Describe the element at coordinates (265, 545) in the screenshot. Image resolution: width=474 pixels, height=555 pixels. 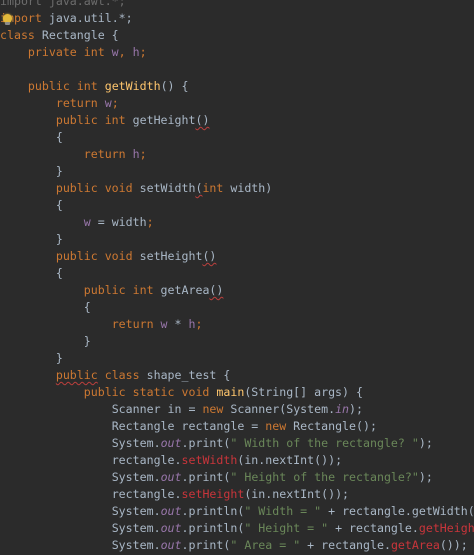
I see `code-token: " Area = "` at that location.